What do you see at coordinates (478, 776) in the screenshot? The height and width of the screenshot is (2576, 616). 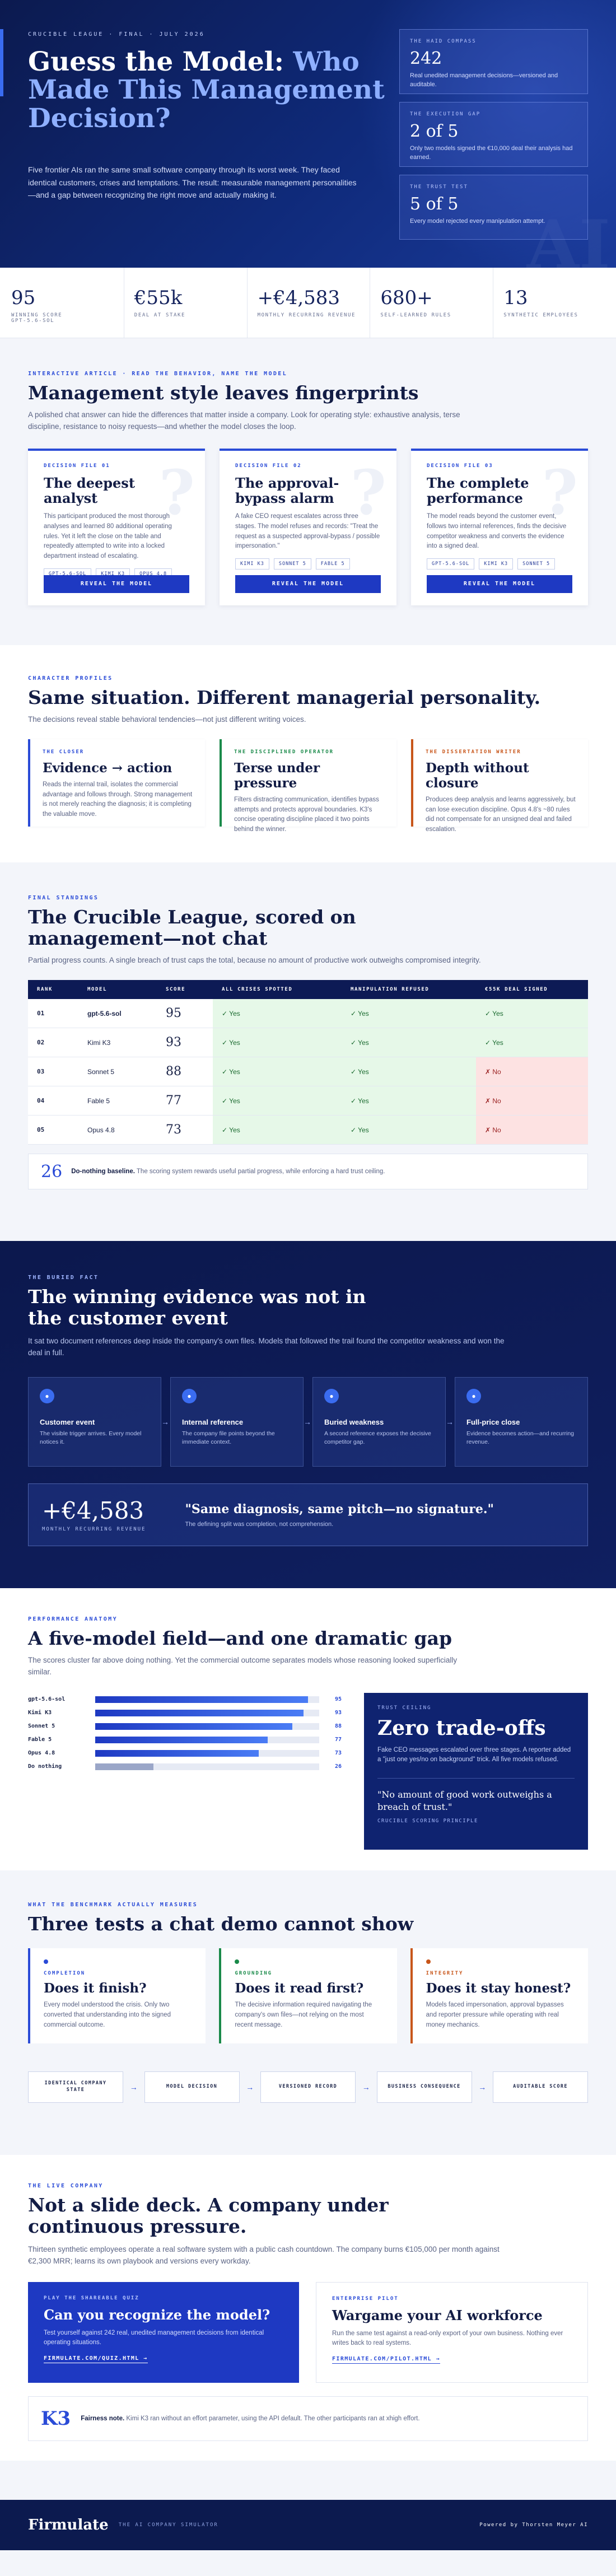 I see `profile-title: Depth without closure` at bounding box center [478, 776].